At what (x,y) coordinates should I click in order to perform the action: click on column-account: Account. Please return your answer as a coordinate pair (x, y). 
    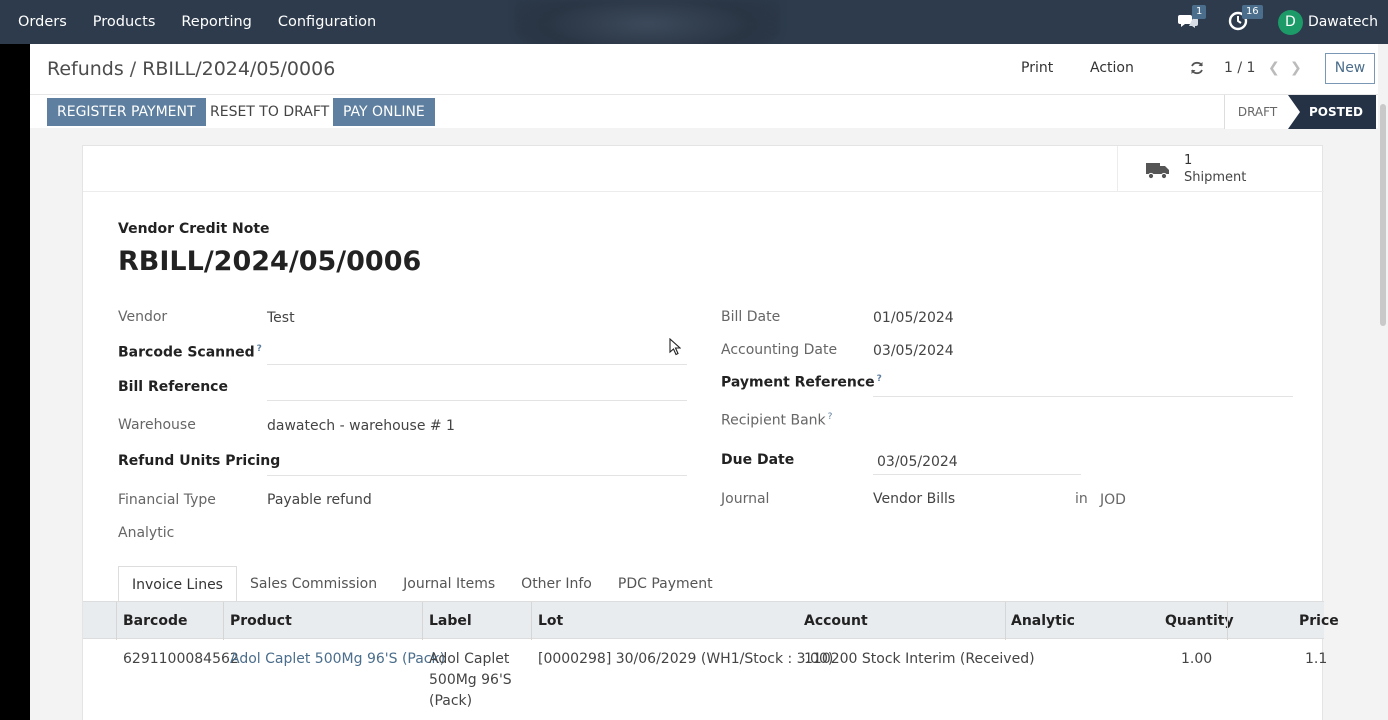
    Looking at the image, I should click on (836, 621).